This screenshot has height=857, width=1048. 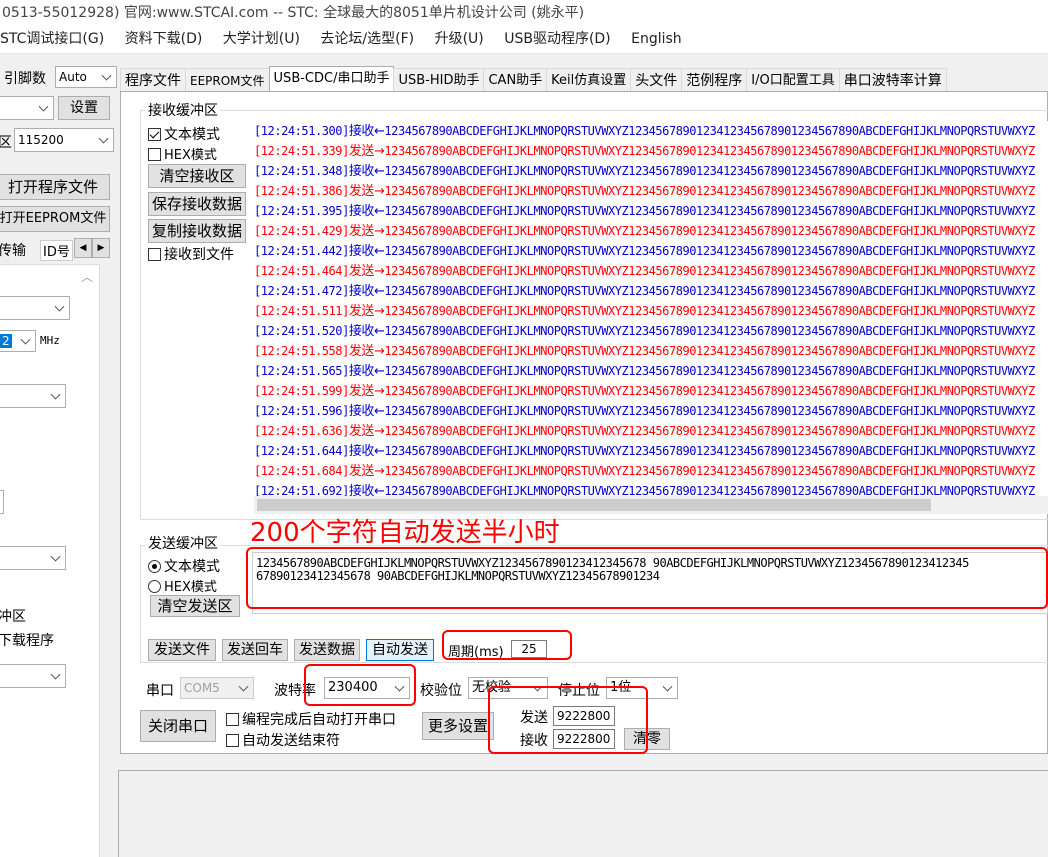 I want to click on save-receive-button: 保存接收数据, so click(x=197, y=204).